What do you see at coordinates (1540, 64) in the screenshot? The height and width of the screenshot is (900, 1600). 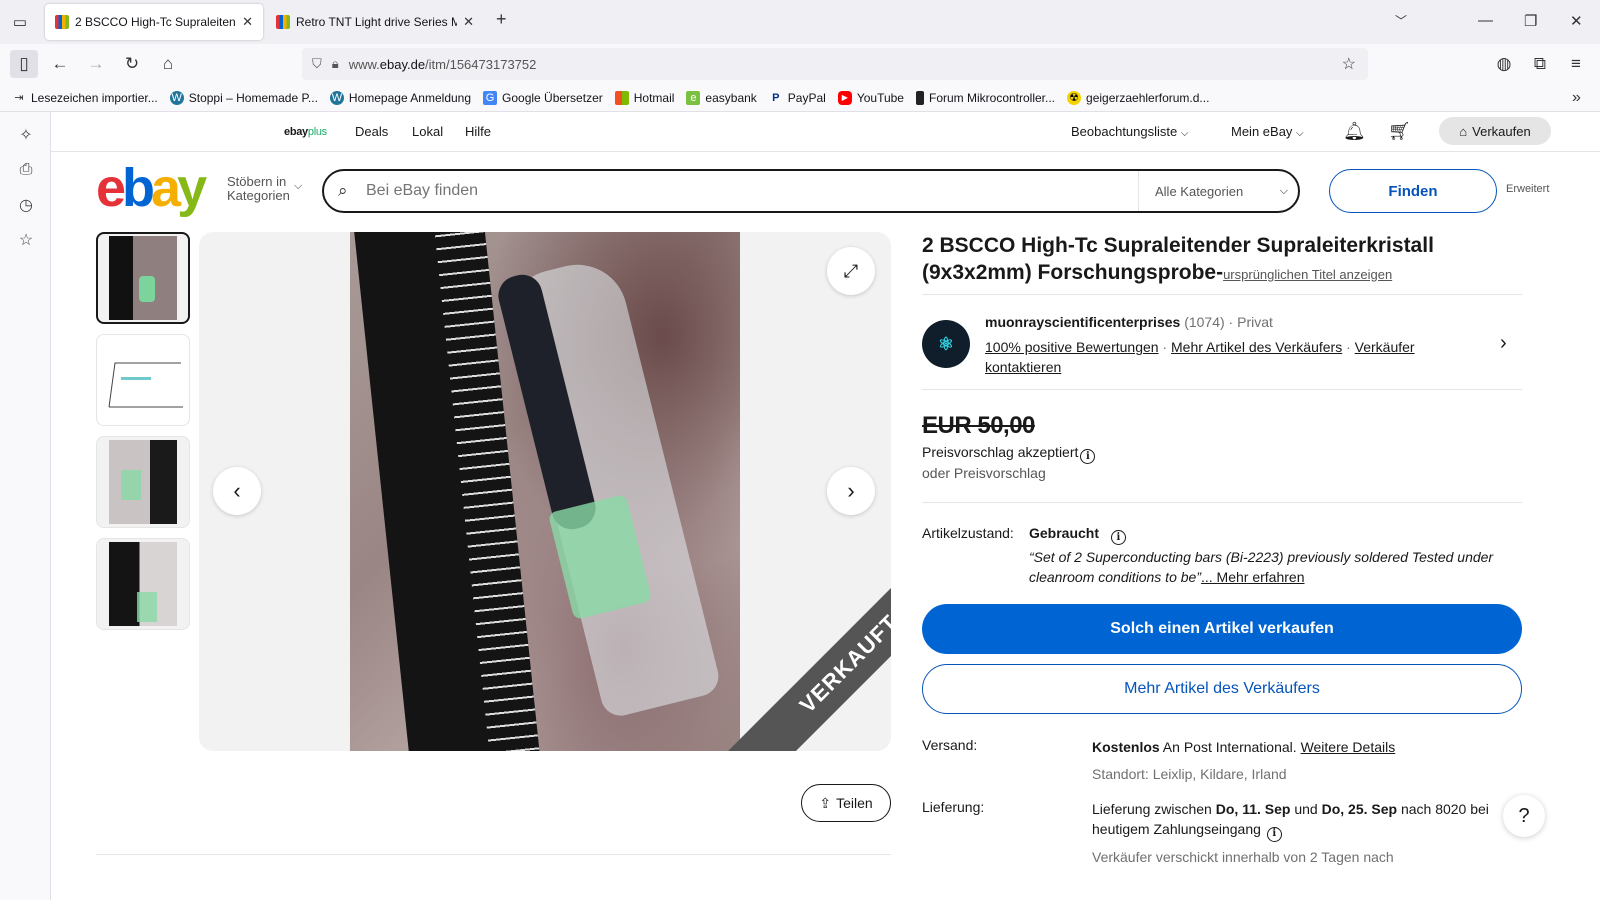 I see `extensions-icon: ⧉` at bounding box center [1540, 64].